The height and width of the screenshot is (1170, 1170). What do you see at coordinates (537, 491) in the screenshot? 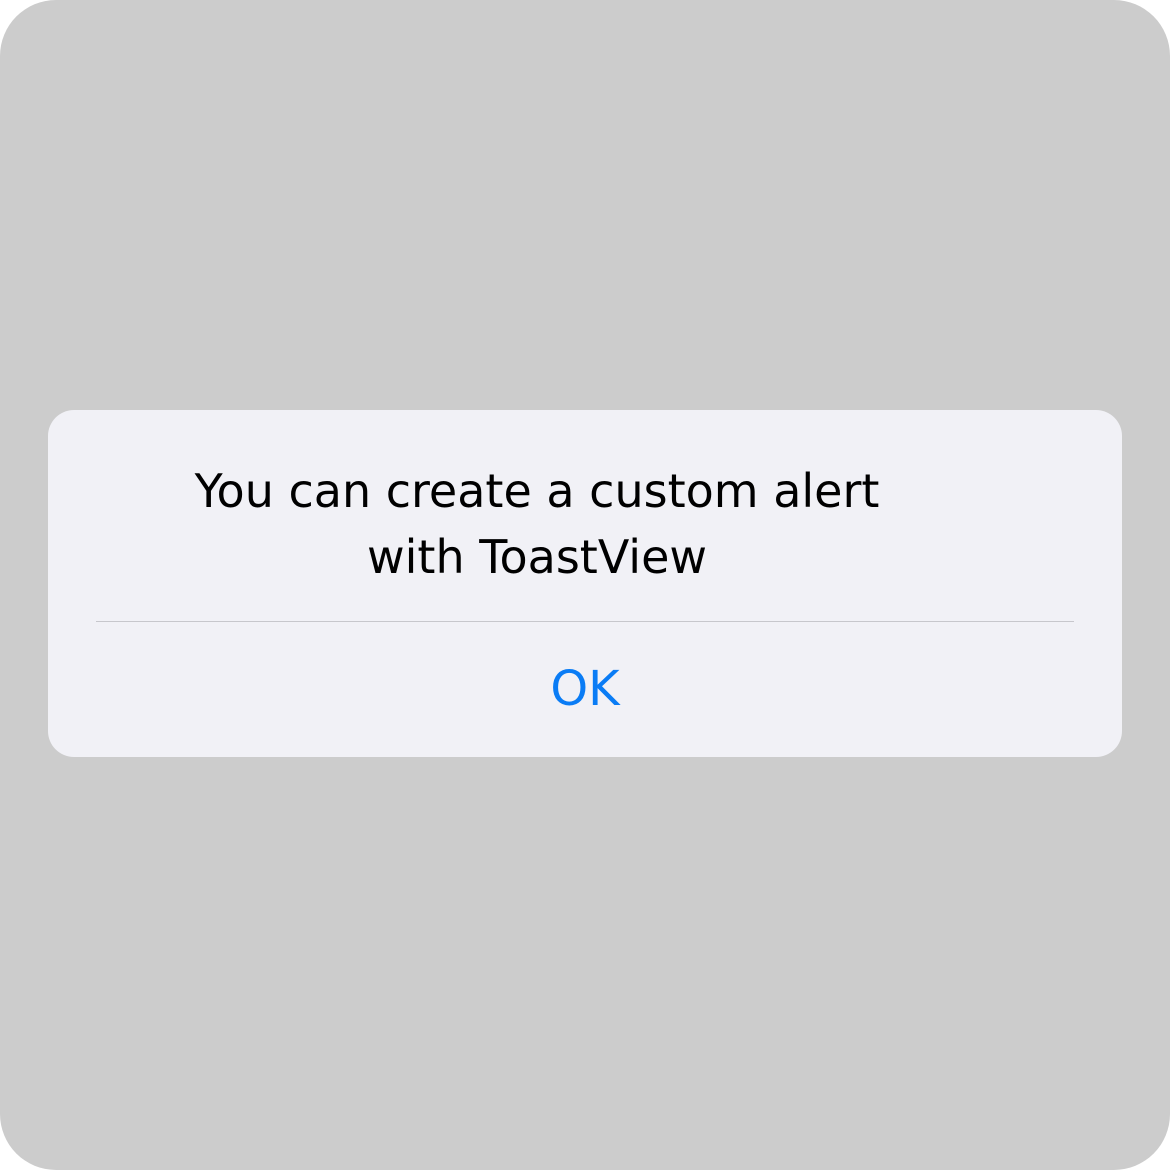
I see `alert-message-line-1: You can create a custom alert` at bounding box center [537, 491].